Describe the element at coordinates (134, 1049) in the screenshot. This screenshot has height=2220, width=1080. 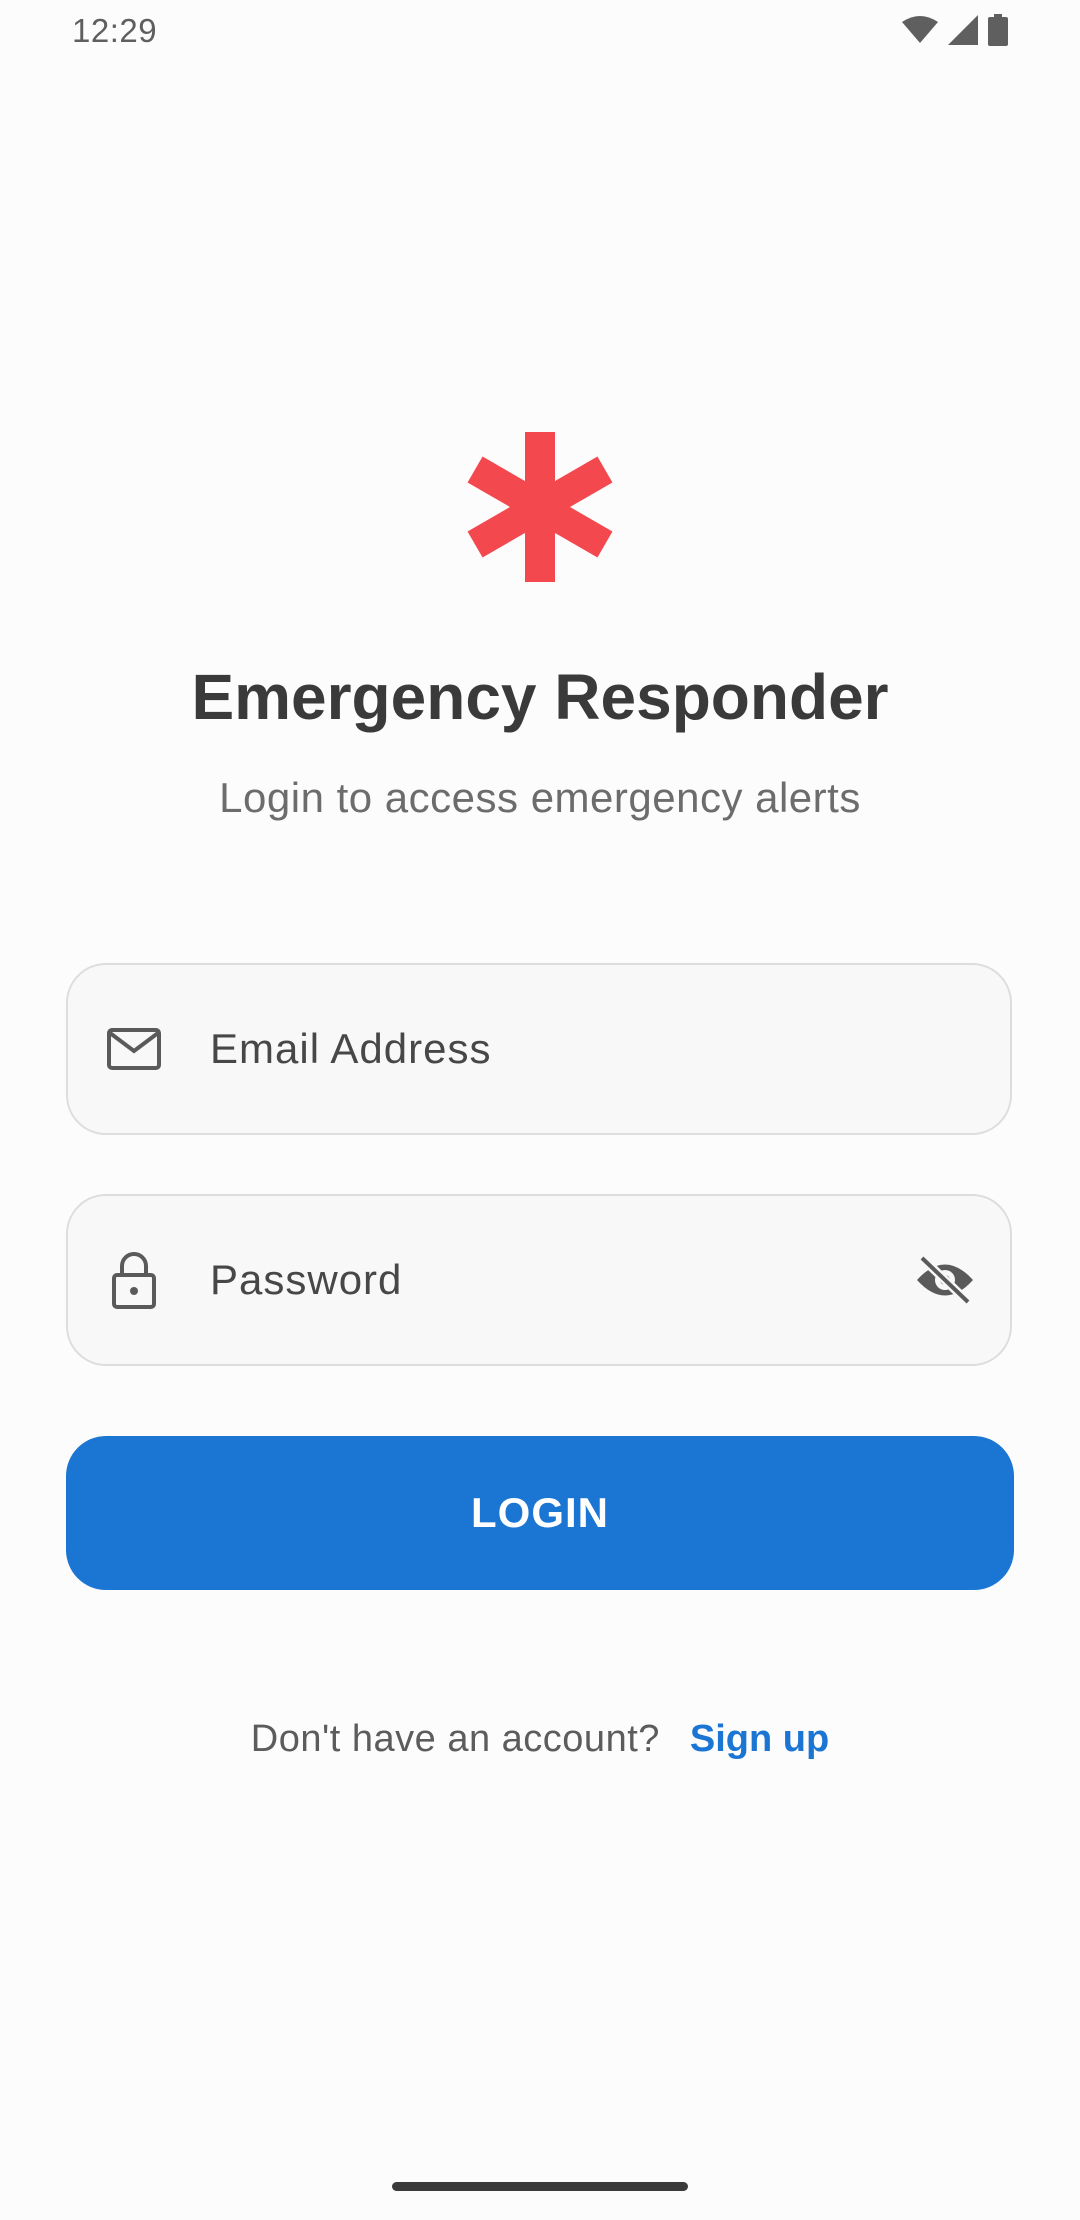
I see `mail-icon` at that location.